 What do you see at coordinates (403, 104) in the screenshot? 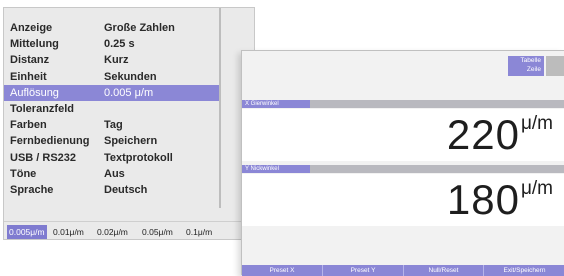
I see `x-panel-header: X Gierwinkel` at bounding box center [403, 104].